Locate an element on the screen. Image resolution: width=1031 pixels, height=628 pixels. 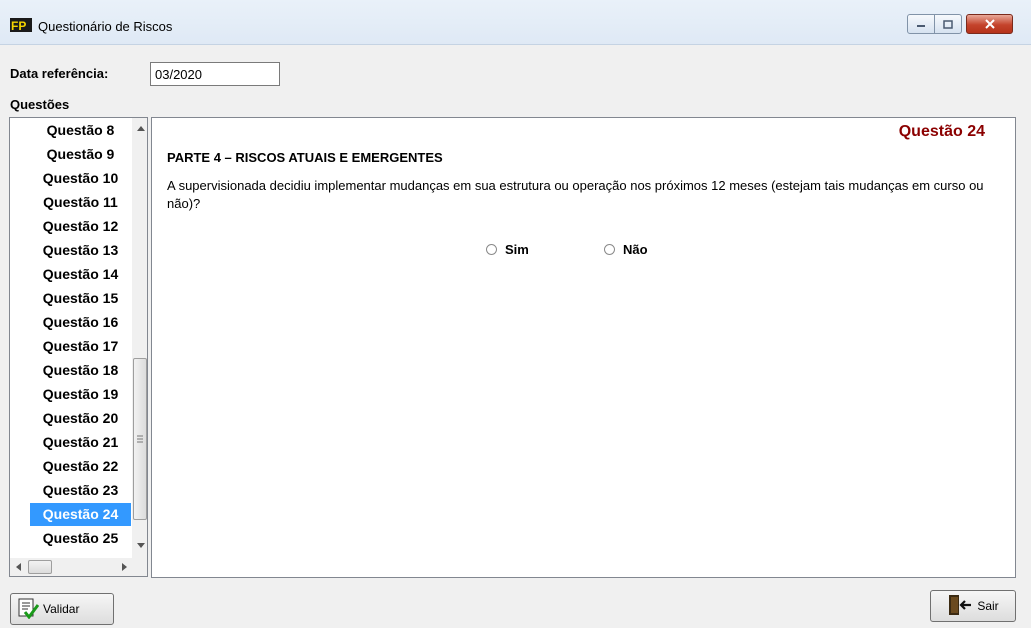
list-item: Questão 19 is located at coordinates (80, 394).